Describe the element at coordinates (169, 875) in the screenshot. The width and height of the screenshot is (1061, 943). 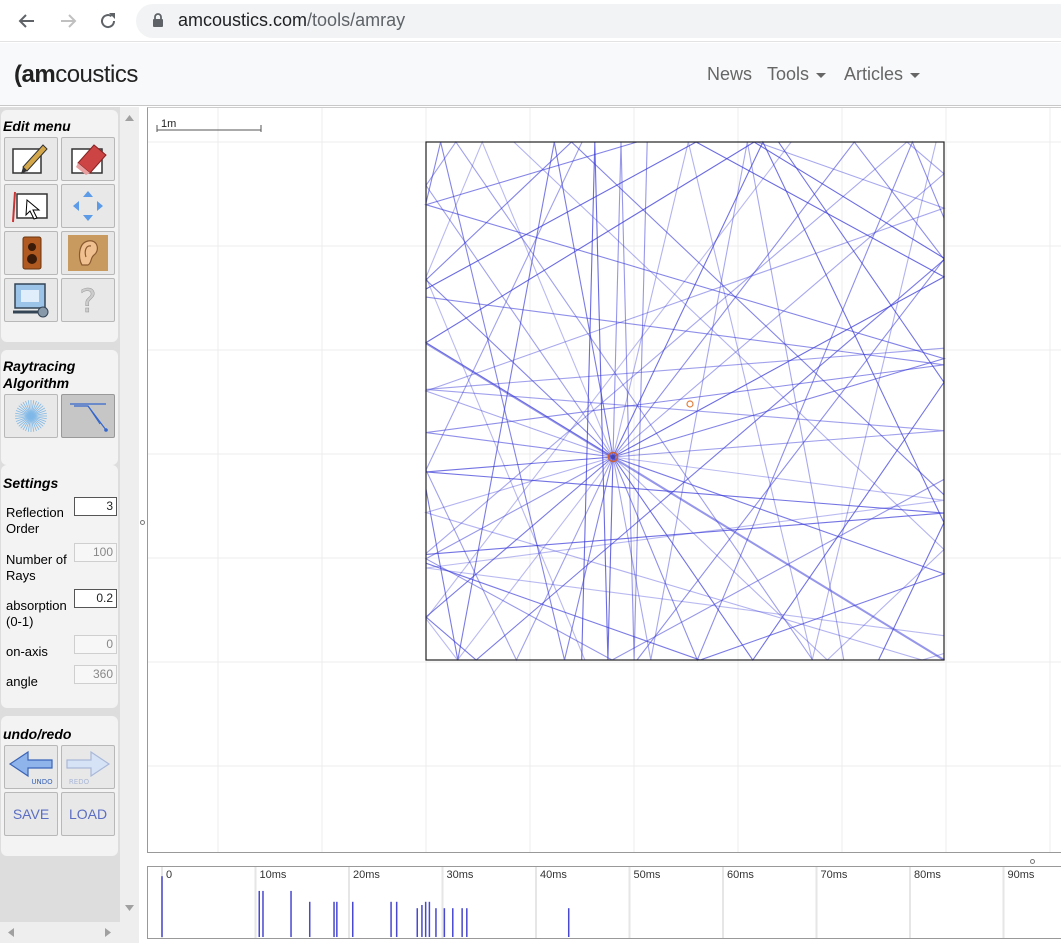
I see `impulse-tick-label: 0` at that location.